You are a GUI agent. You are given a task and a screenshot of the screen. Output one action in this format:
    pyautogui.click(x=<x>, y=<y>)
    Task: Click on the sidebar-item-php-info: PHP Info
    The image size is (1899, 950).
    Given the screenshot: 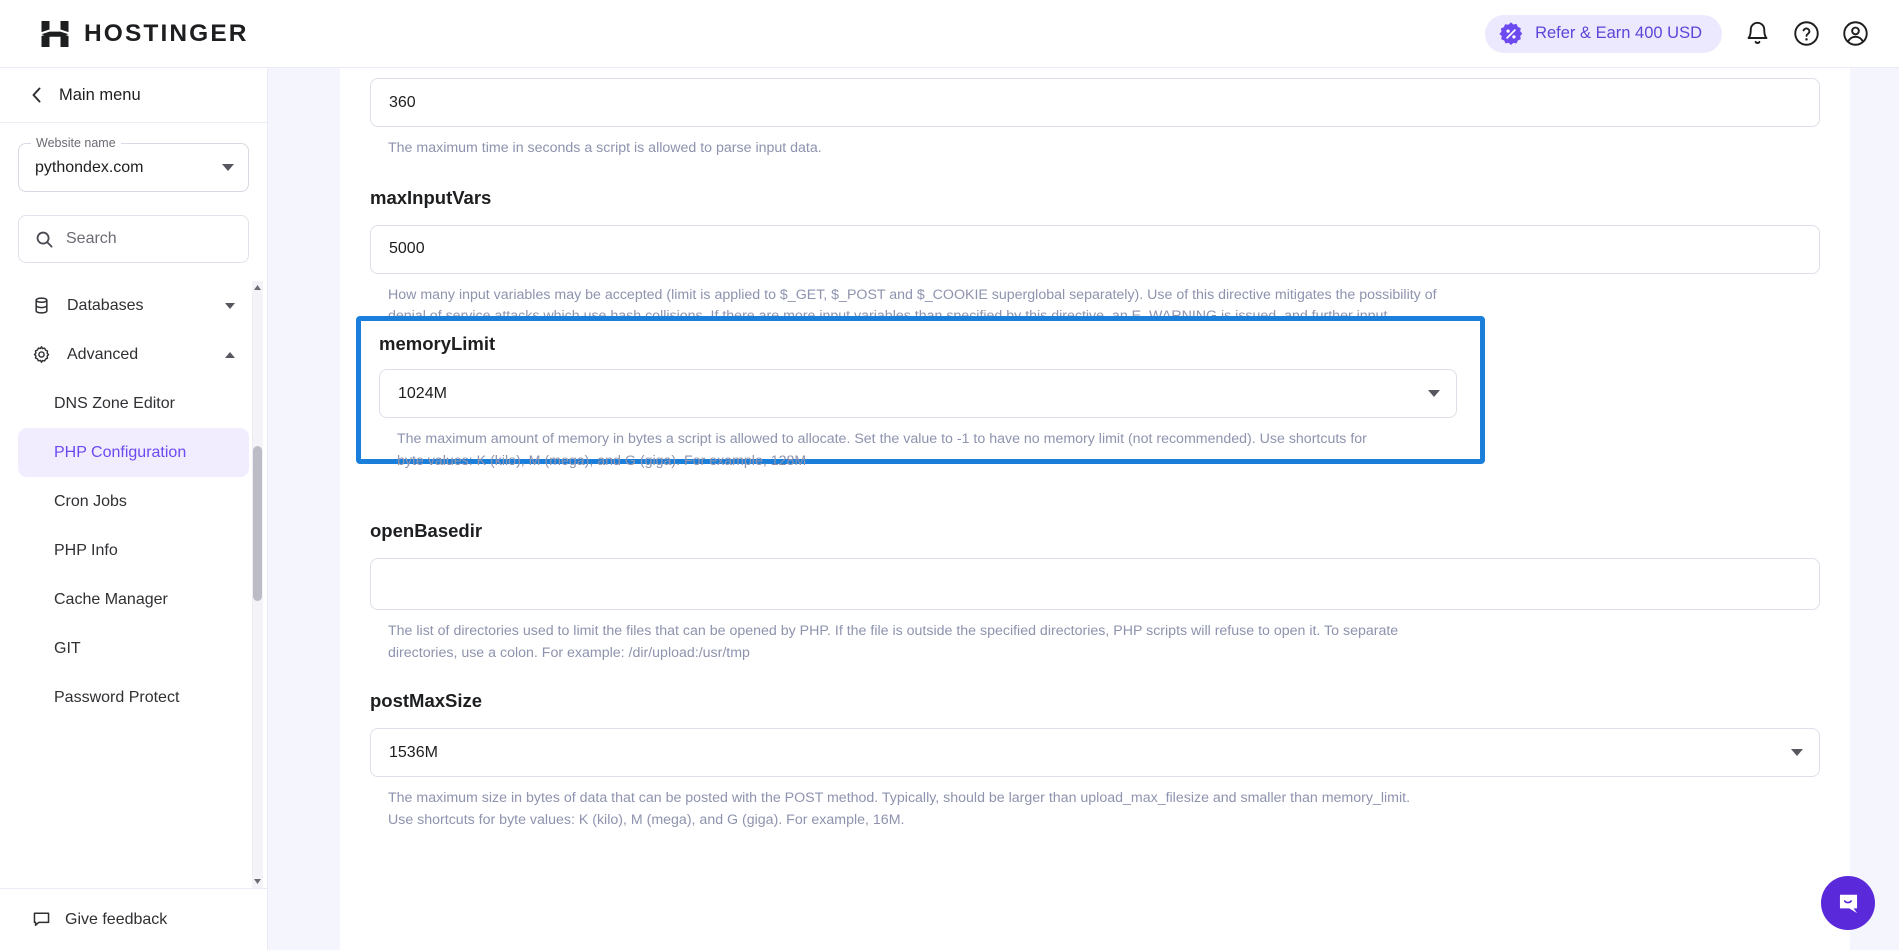 What is the action you would take?
    pyautogui.click(x=133, y=550)
    